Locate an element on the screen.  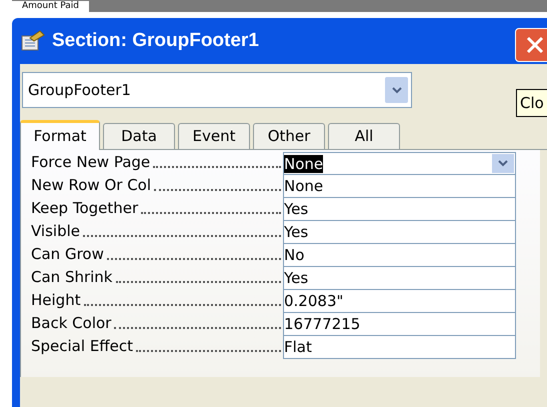
property-label: Special Effect is located at coordinates (82, 346).